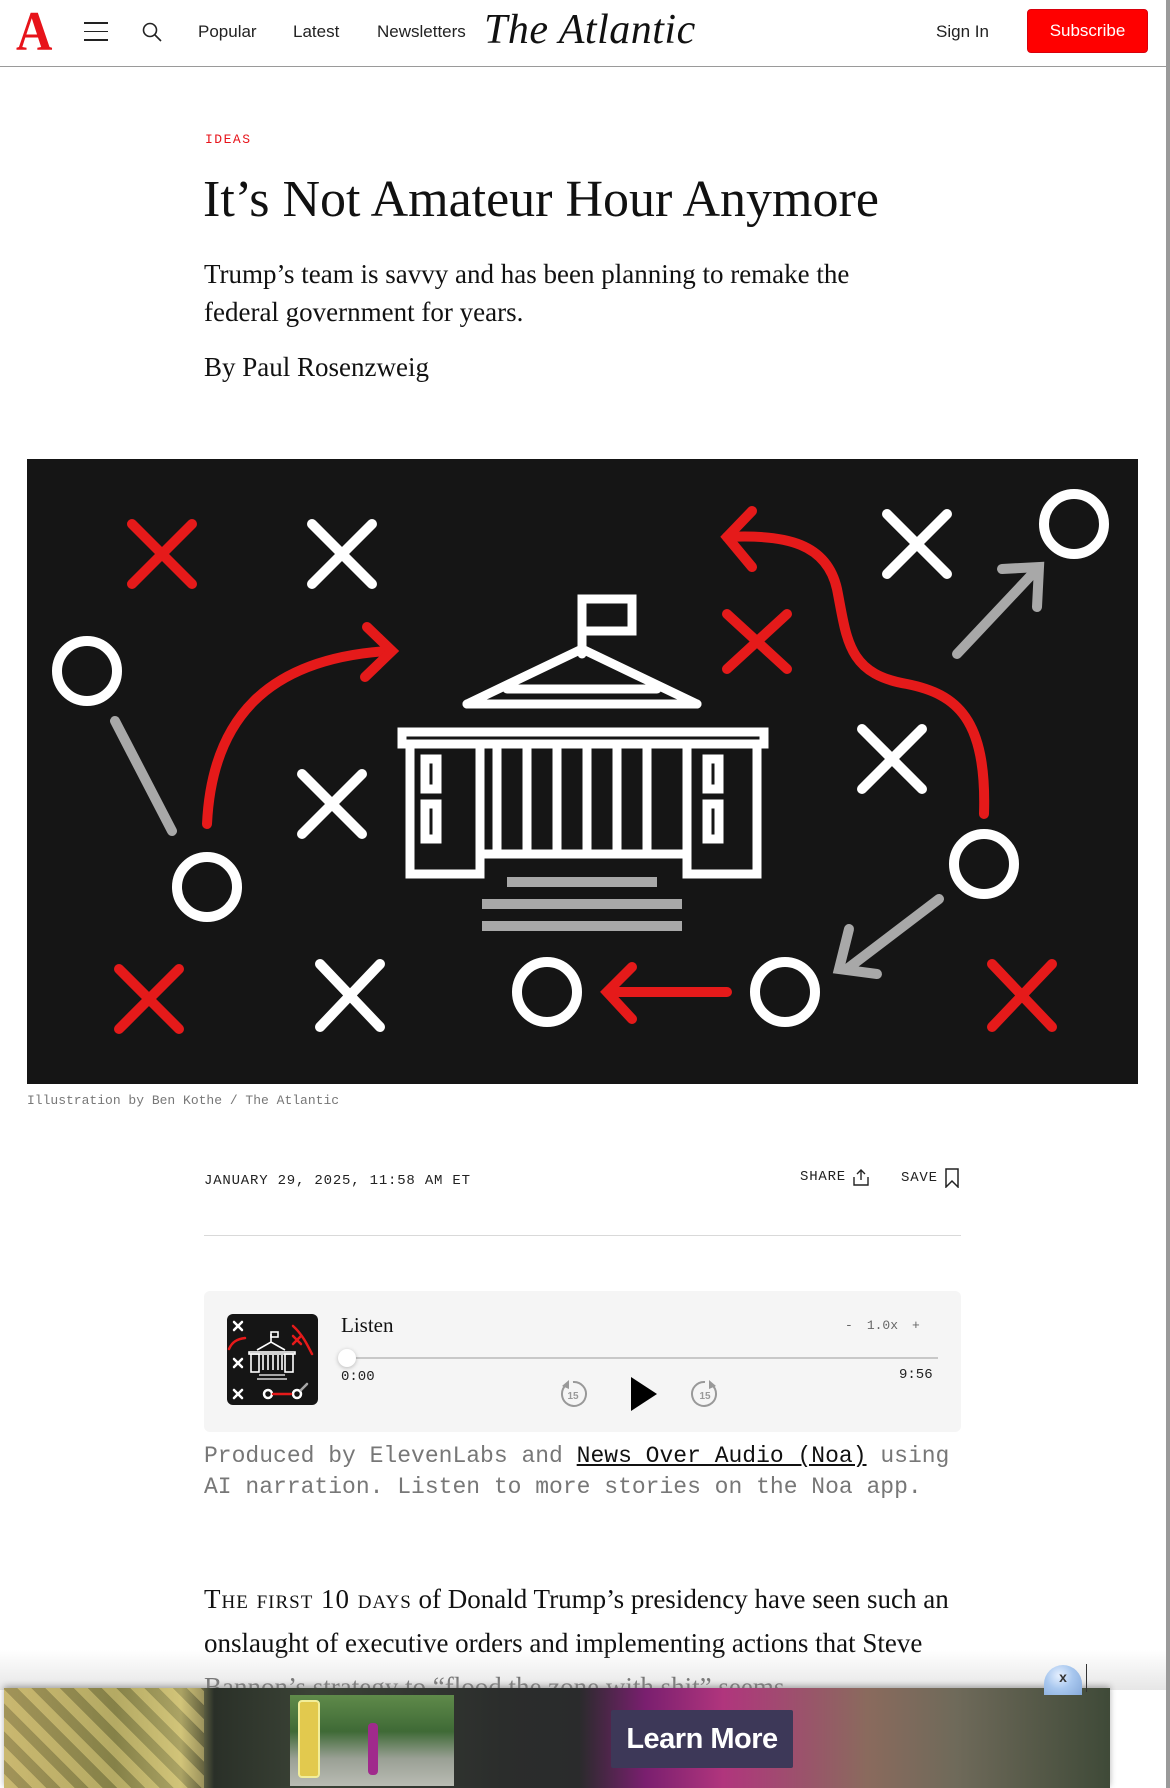 The height and width of the screenshot is (1788, 1170). What do you see at coordinates (34, 32) in the screenshot?
I see `atlantic-logo: A` at bounding box center [34, 32].